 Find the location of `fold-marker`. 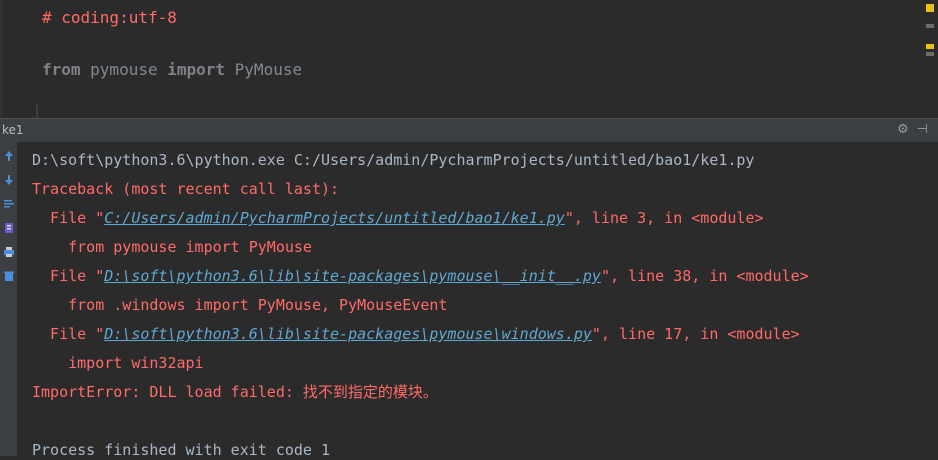

fold-marker is located at coordinates (37, 111).